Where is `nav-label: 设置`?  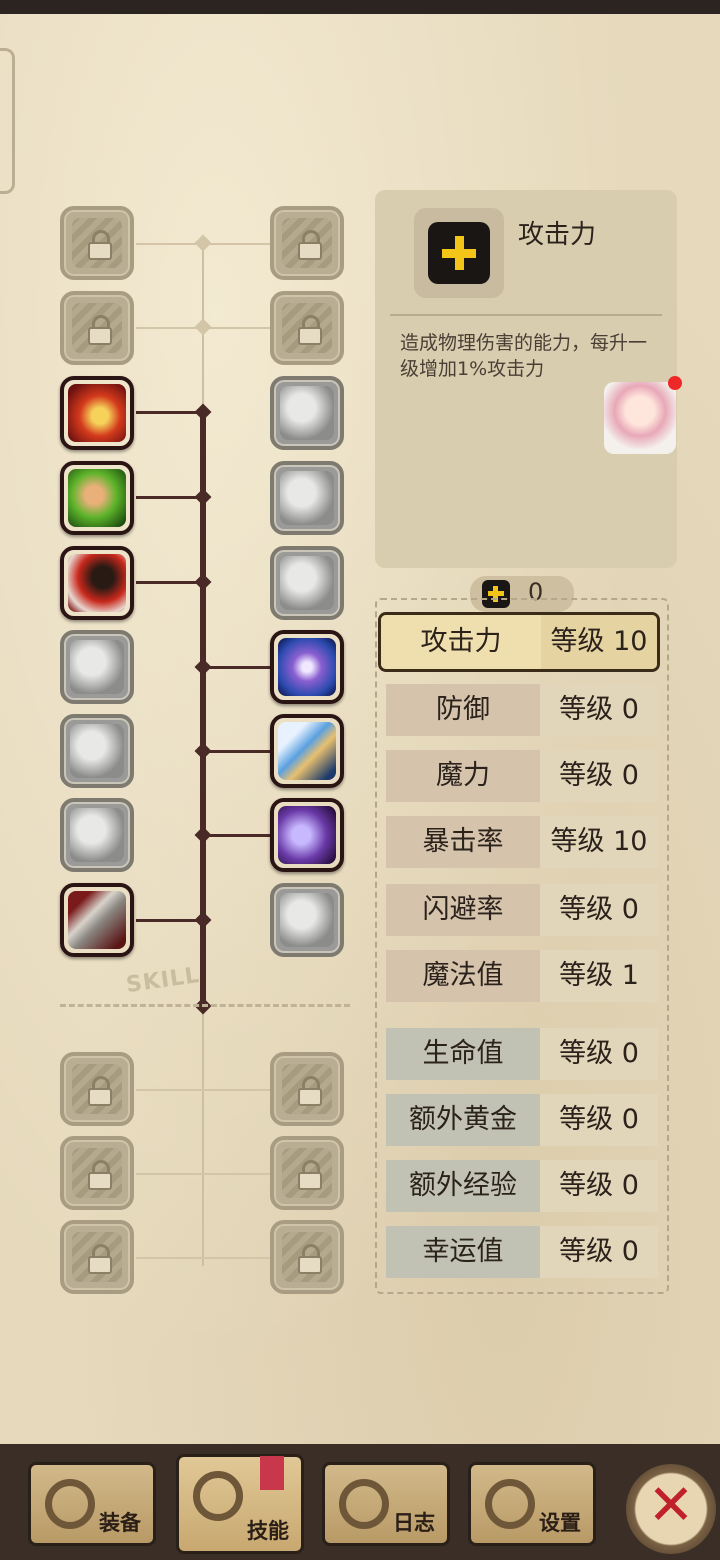 nav-label: 设置 is located at coordinates (560, 1523).